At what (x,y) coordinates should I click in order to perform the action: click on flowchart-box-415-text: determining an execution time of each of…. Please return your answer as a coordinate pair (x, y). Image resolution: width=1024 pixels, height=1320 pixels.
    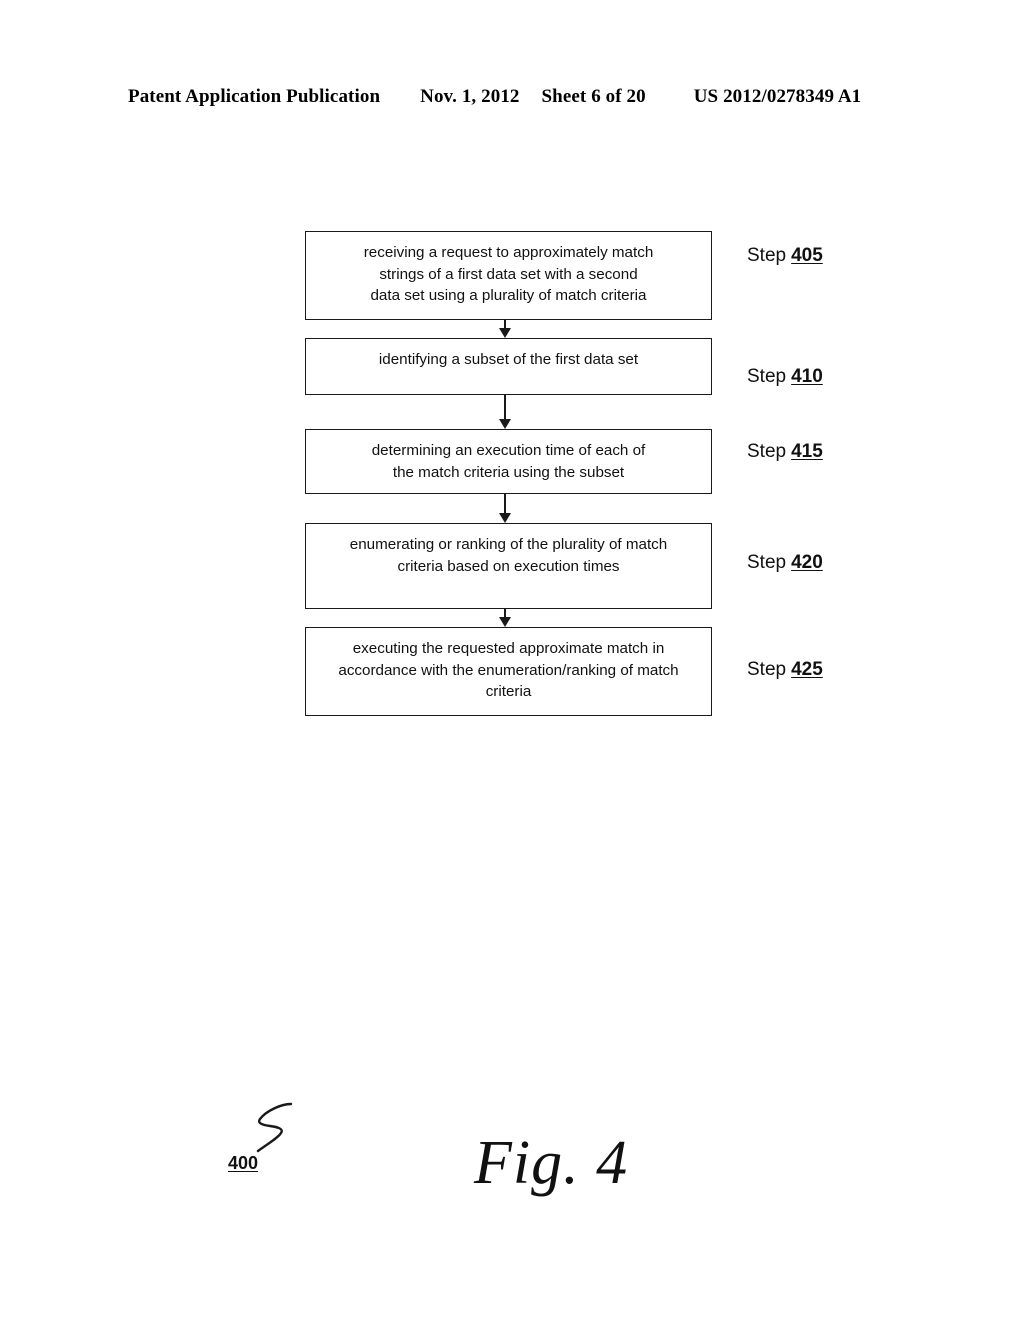
    Looking at the image, I should click on (508, 461).